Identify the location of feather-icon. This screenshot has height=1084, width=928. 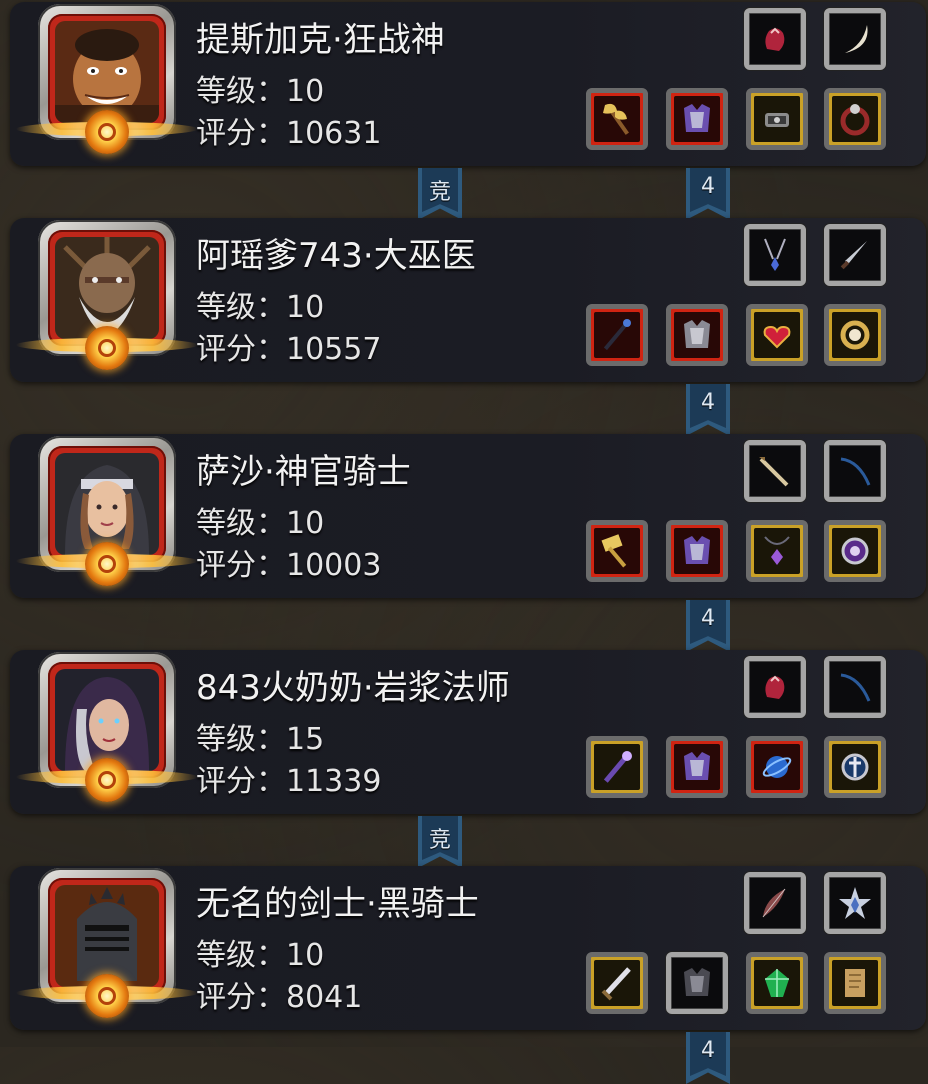
(774, 903).